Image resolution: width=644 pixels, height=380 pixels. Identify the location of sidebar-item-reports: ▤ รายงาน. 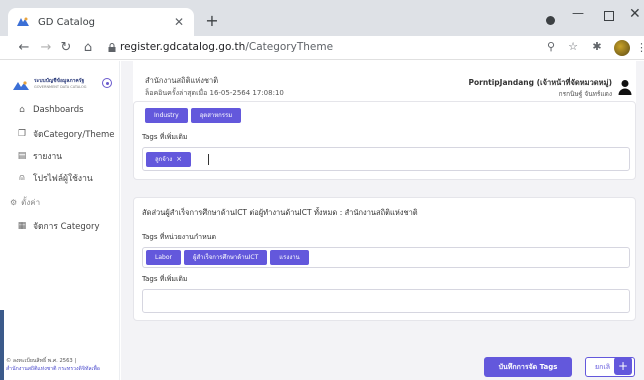
(39, 156).